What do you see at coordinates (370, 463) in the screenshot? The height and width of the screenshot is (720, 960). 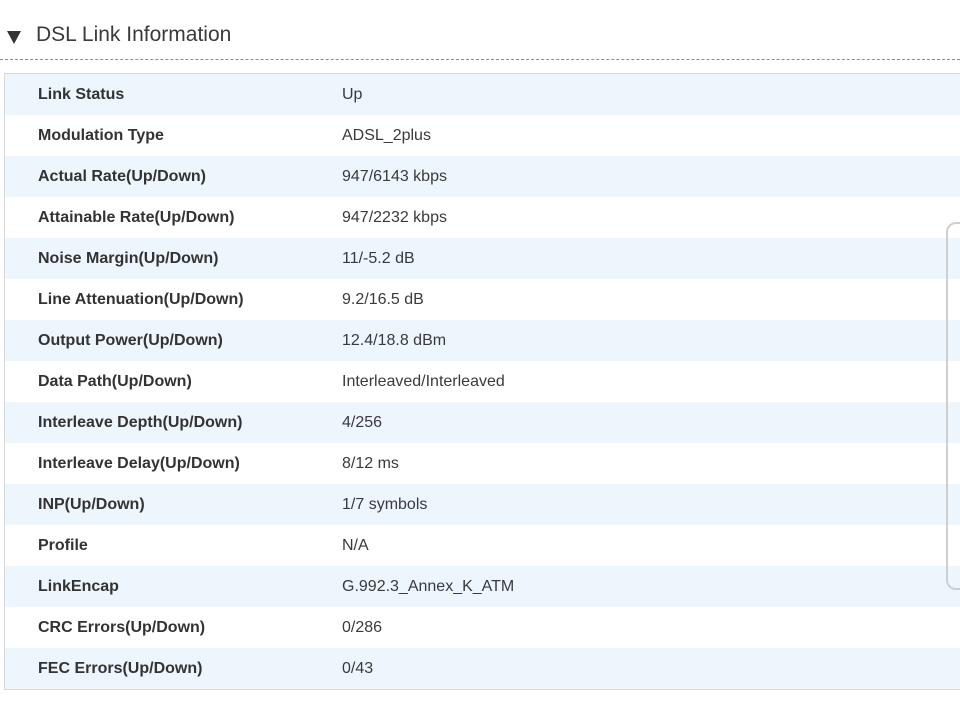 I see `row-value: 8/12 ms` at bounding box center [370, 463].